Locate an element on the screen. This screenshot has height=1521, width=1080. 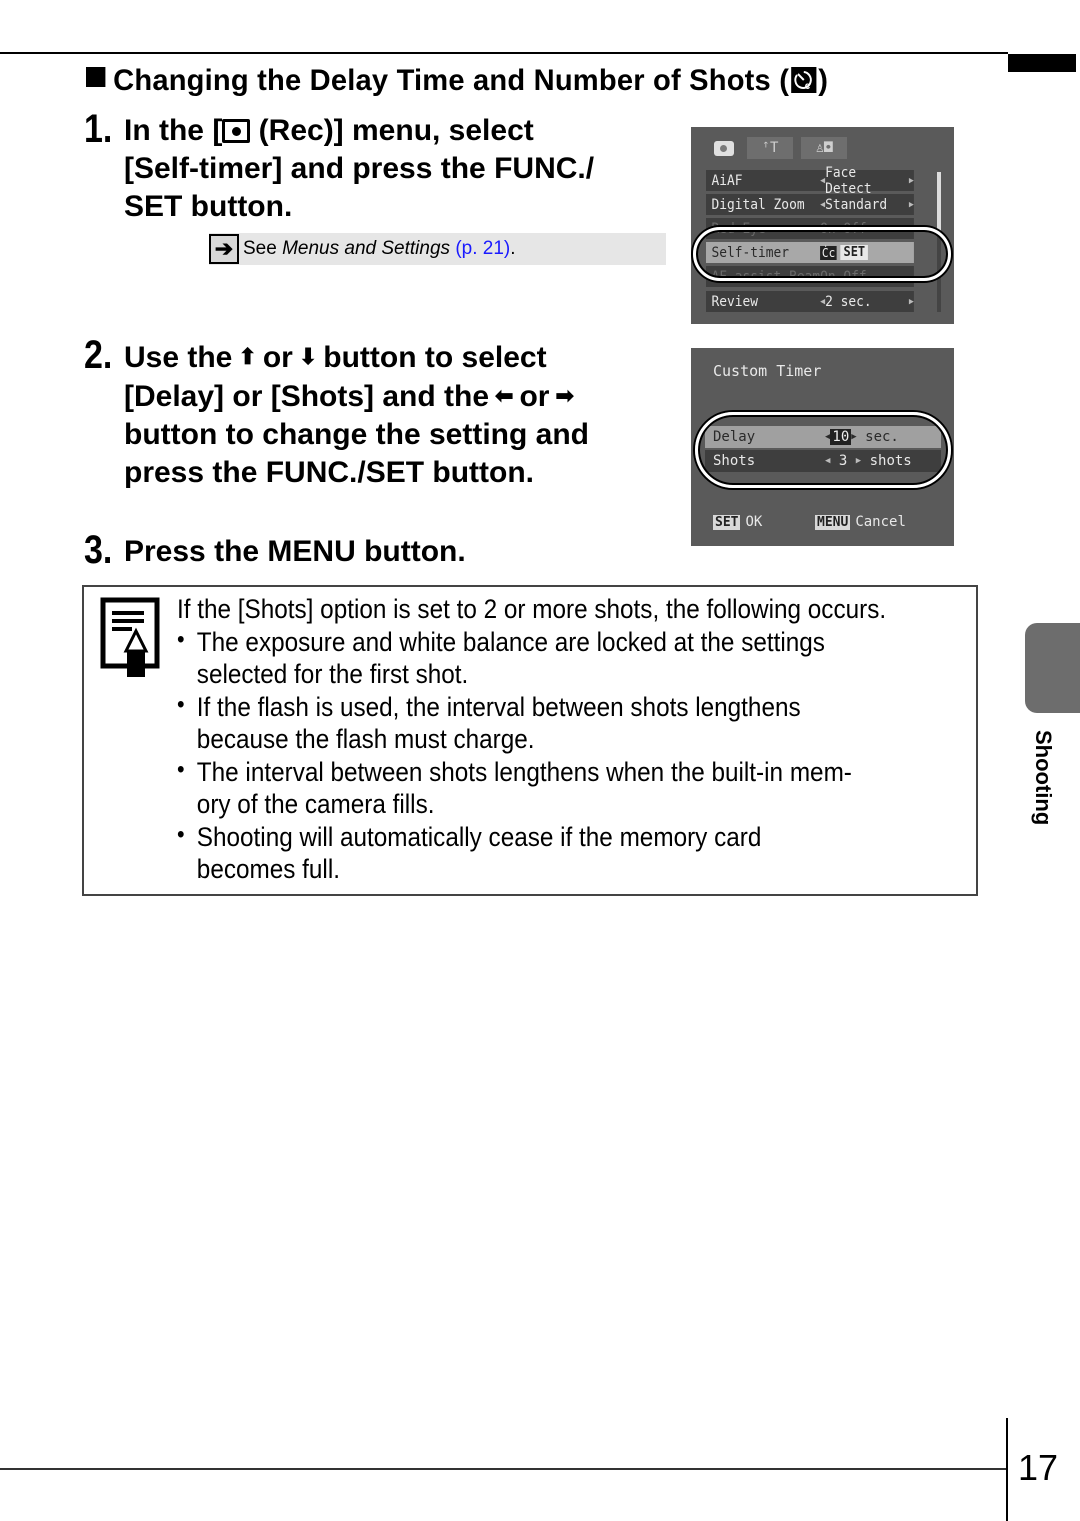
see-reference: ➔ See Menus and Settings (p. 21). is located at coordinates (437, 249).